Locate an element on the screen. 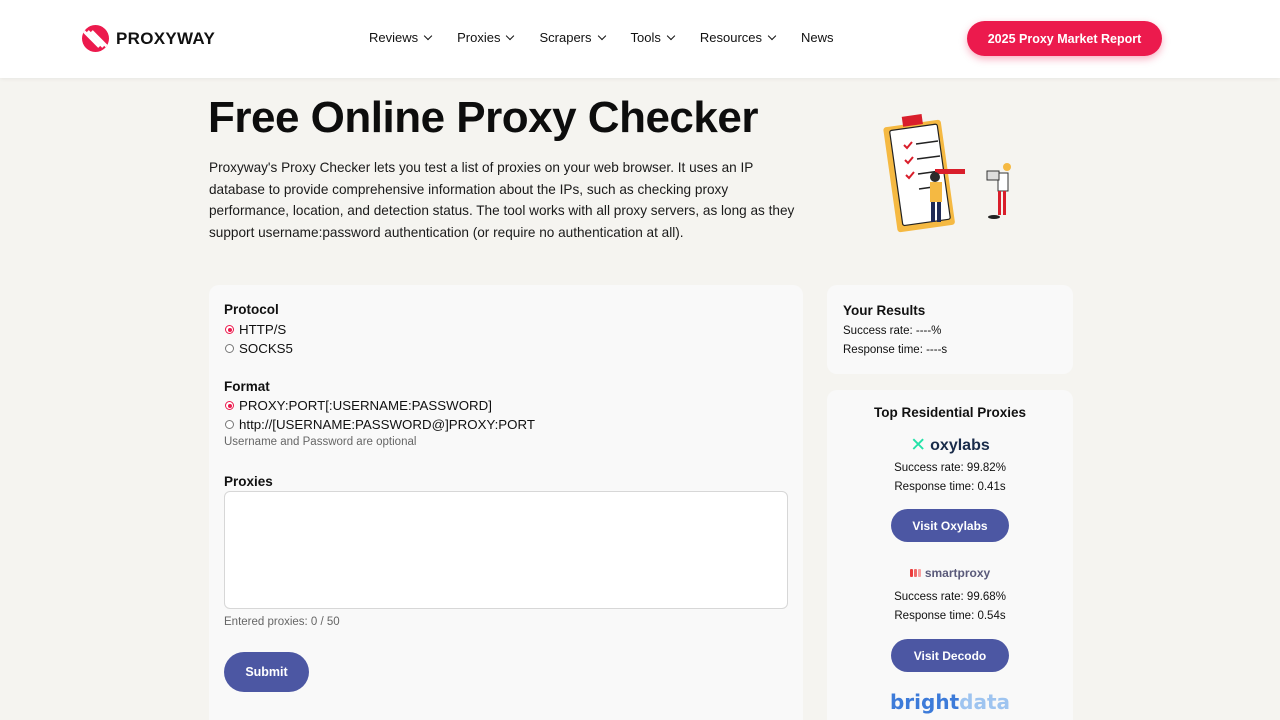 The height and width of the screenshot is (720, 1280). nav-news-label: News is located at coordinates (817, 37).